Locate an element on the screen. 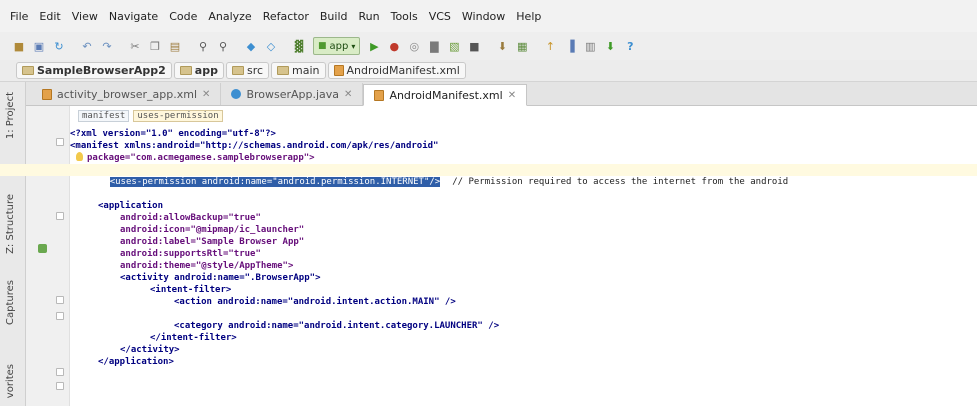 The width and height of the screenshot is (977, 406). breadcrumb-module: app is located at coordinates (198, 70).